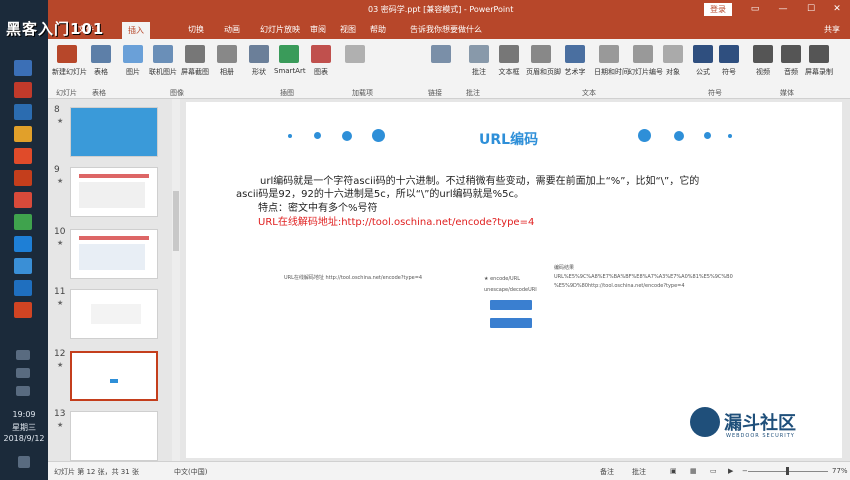 The height and width of the screenshot is (480, 850). Describe the element at coordinates (473, 93) in the screenshot. I see `group-comments: 批注` at that location.